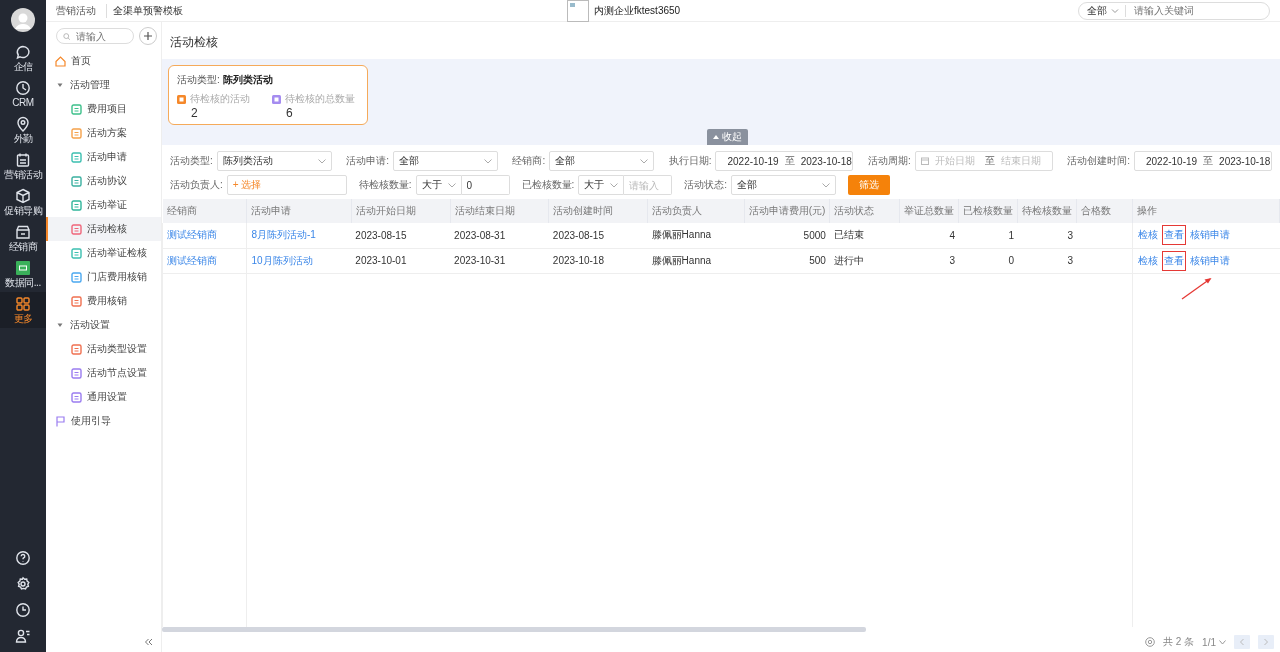  I want to click on sidebar-item: 活动协议, so click(103, 181).